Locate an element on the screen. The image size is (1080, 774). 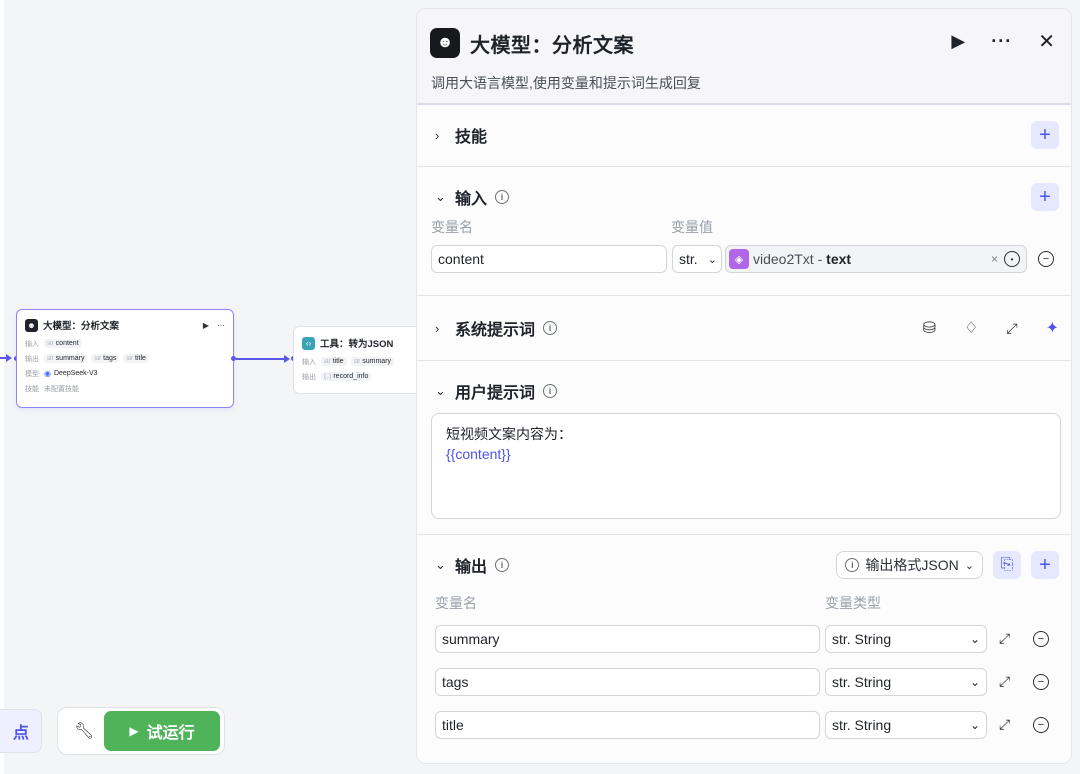
cube-icon: ◈ is located at coordinates (739, 259).